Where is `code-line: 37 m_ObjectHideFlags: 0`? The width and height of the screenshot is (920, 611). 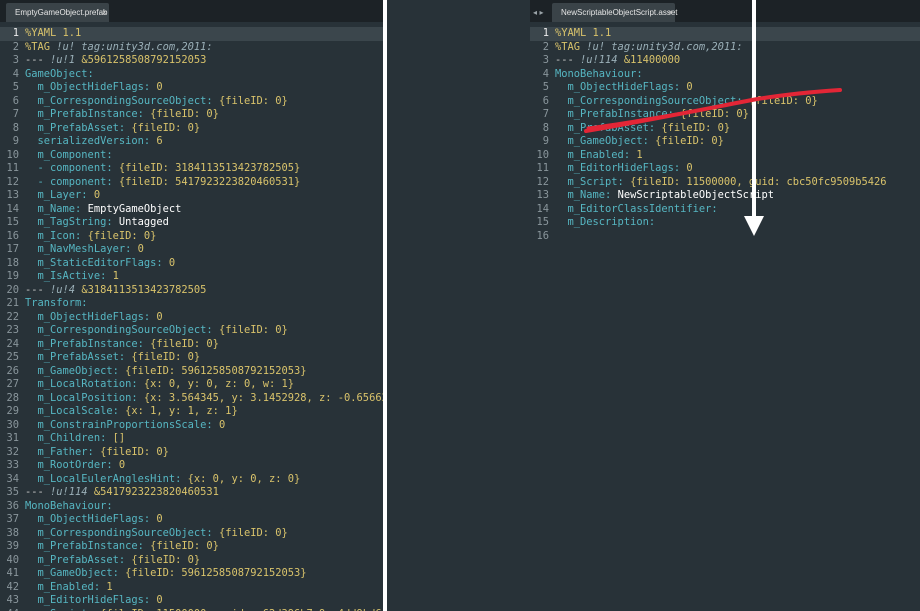
code-line: 37 m_ObjectHideFlags: 0 is located at coordinates (193, 520).